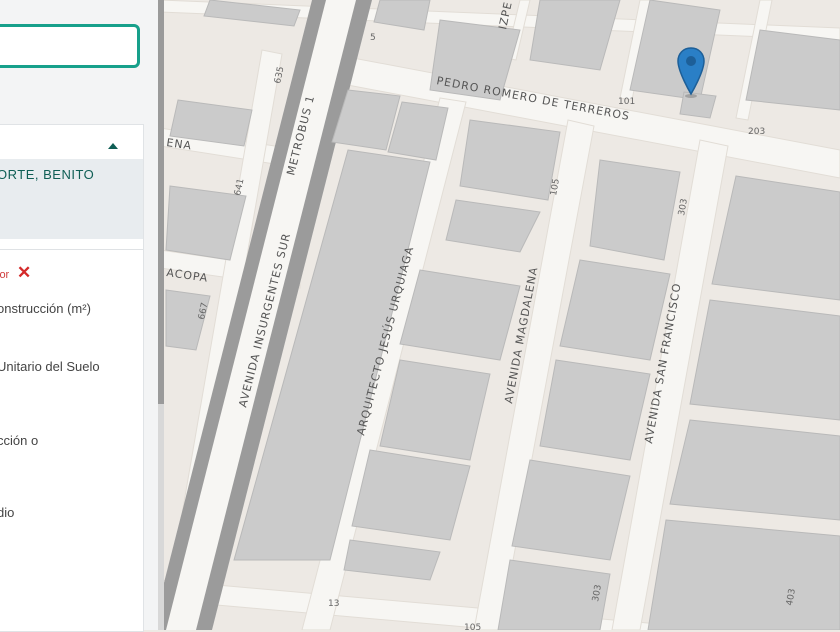 The height and width of the screenshot is (632, 840). I want to click on field-label-construccion: onstrucción (m²), so click(45, 308).